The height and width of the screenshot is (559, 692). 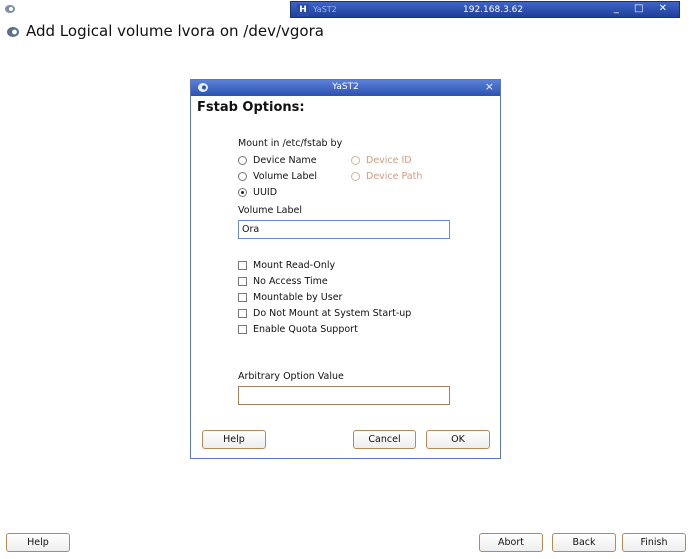 I want to click on radio-label: UUID, so click(x=265, y=192).